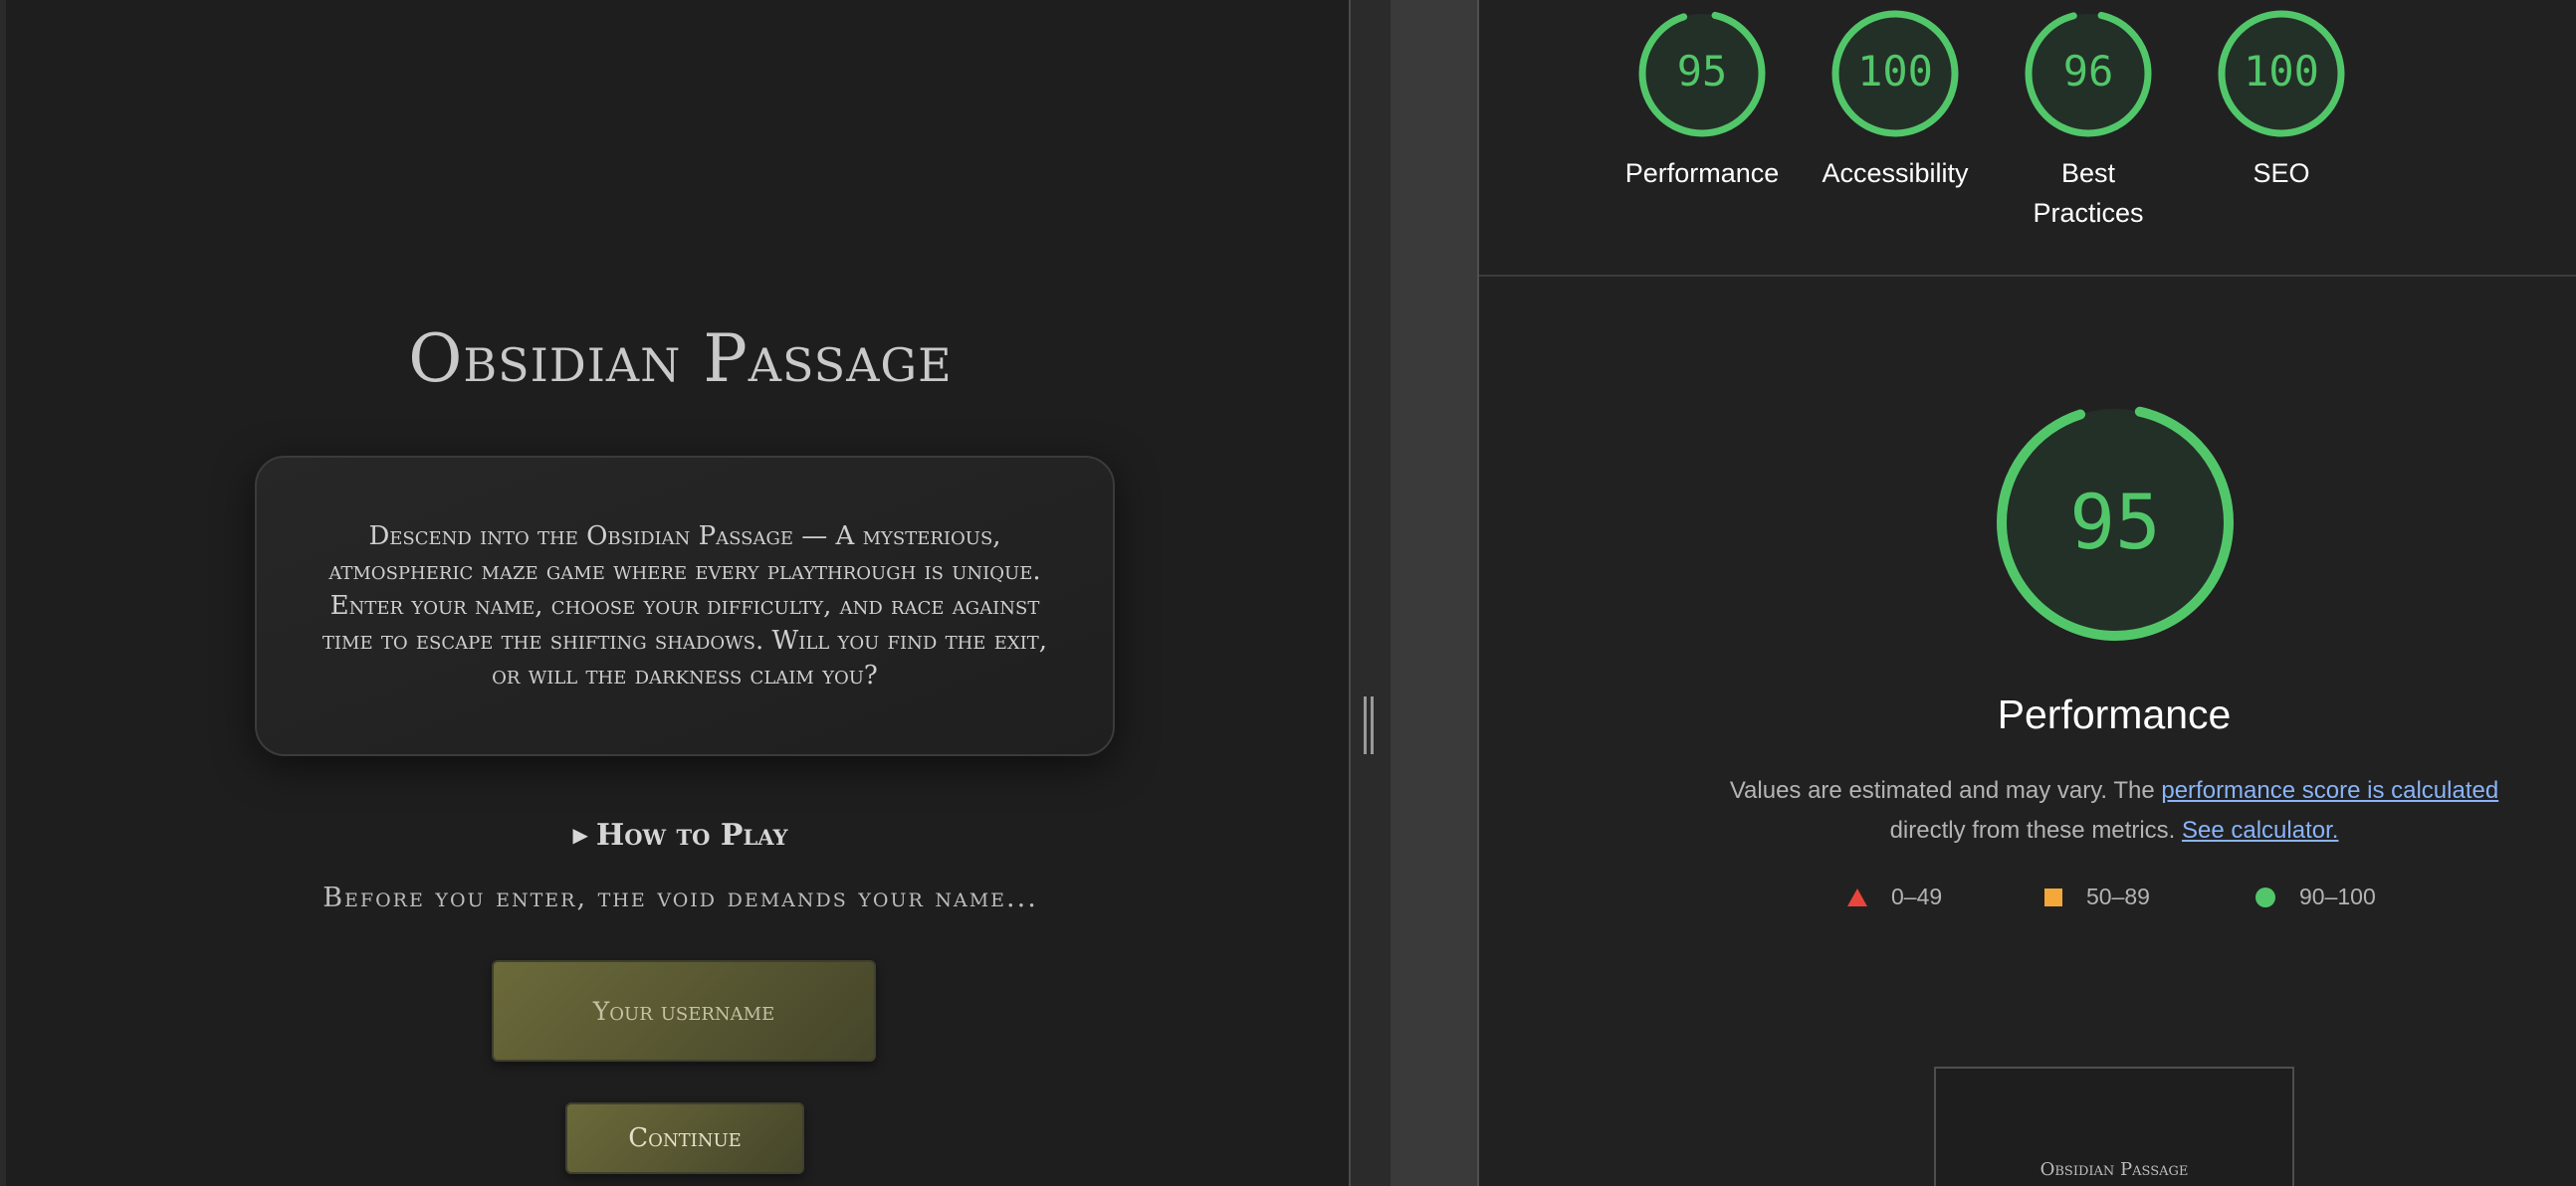 The image size is (2576, 1186). I want to click on gauge-ring-icon: 95, so click(1702, 73).